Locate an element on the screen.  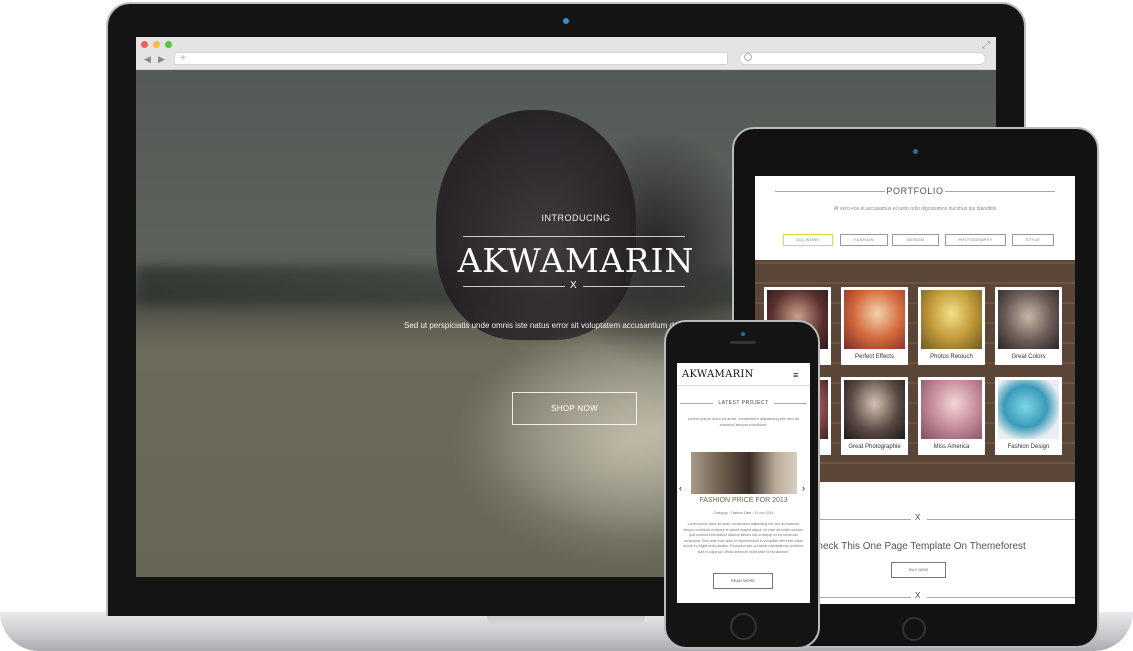
browser-toolbar: ◀ ▶ + ⤢ is located at coordinates (566, 53).